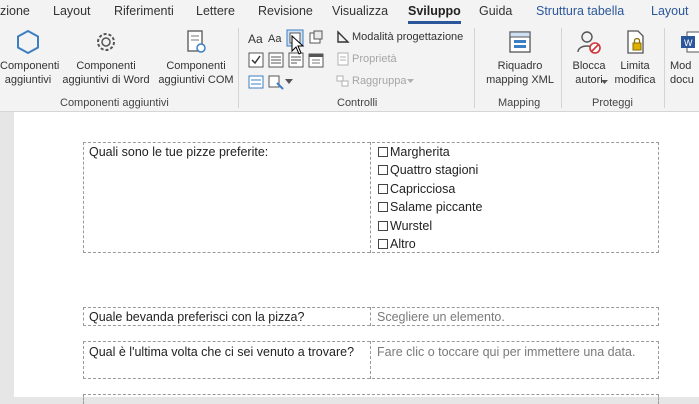 The image size is (699, 404). What do you see at coordinates (434, 14) in the screenshot?
I see `tab-sviluppo: Sviluppo` at bounding box center [434, 14].